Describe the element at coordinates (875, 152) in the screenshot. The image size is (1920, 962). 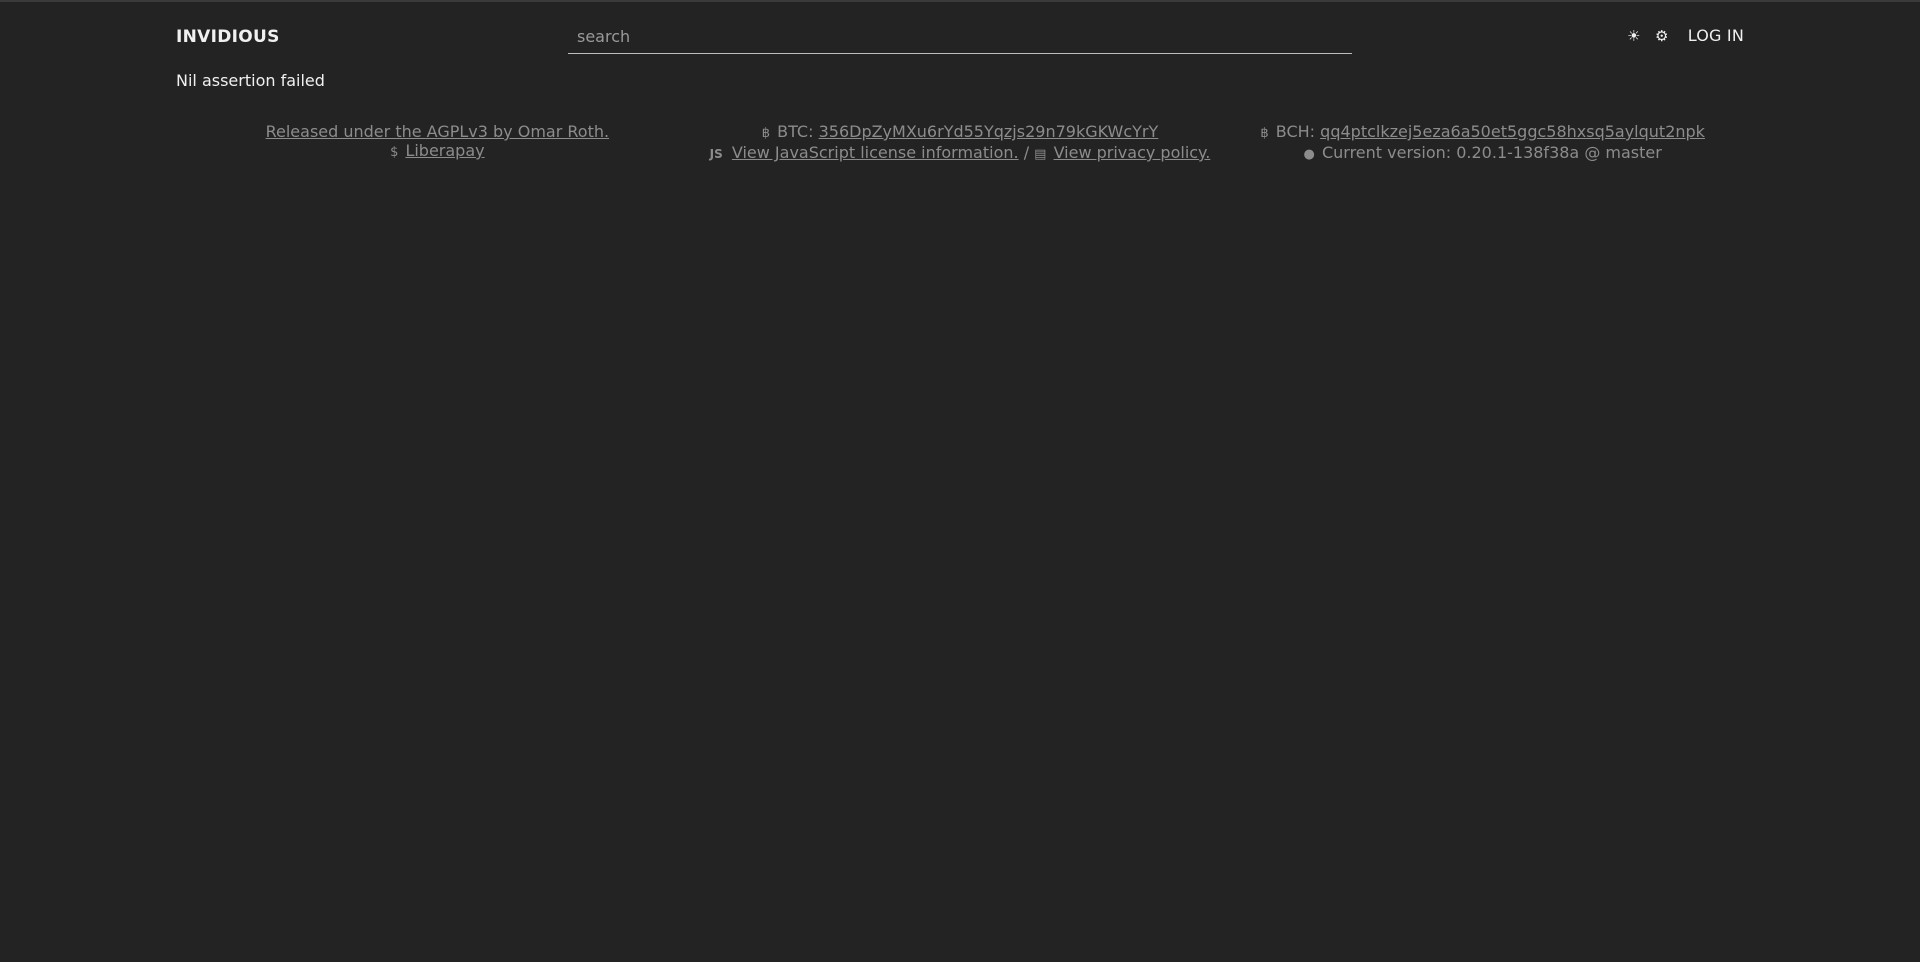
I see `js-license-link: View JavaScript license information.` at that location.